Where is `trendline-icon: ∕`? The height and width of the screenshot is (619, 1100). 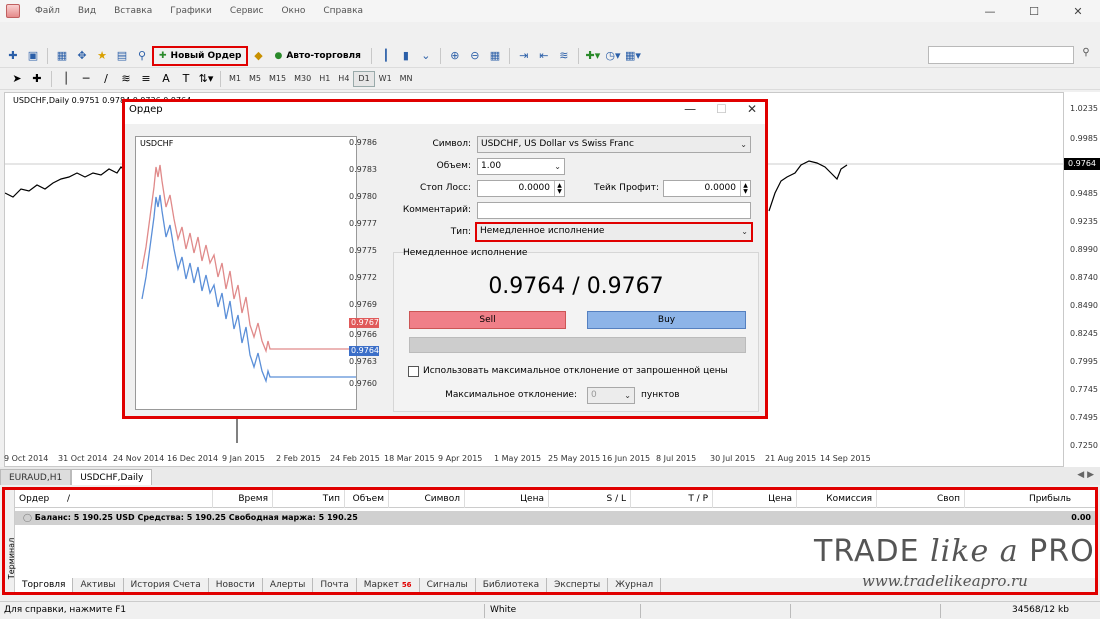
trendline-icon: ∕ is located at coordinates (106, 79).